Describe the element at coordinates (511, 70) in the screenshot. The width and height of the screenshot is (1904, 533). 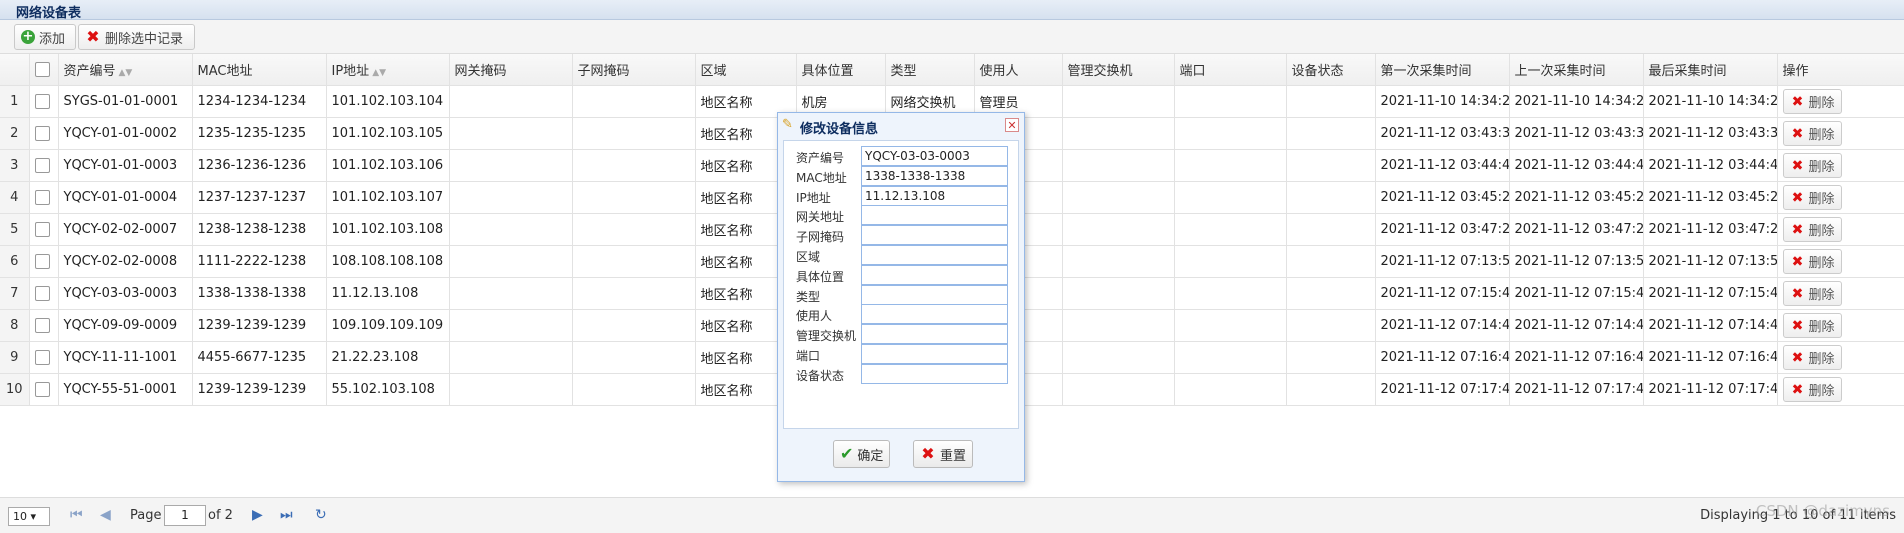
I see `col-gateway: 网关掩码` at that location.